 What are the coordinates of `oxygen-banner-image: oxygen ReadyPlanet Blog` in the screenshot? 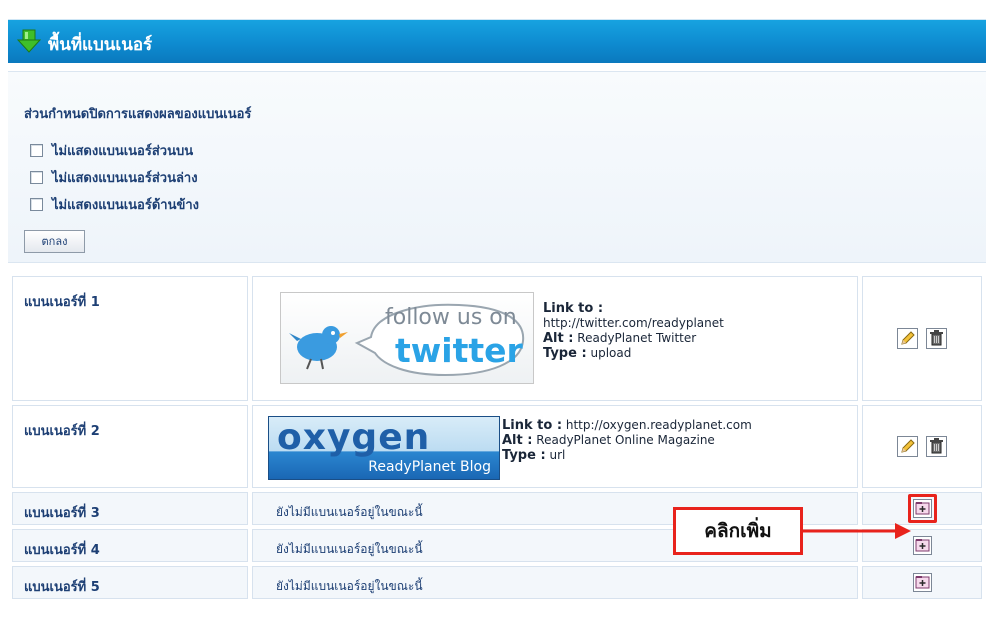 It's located at (384, 448).